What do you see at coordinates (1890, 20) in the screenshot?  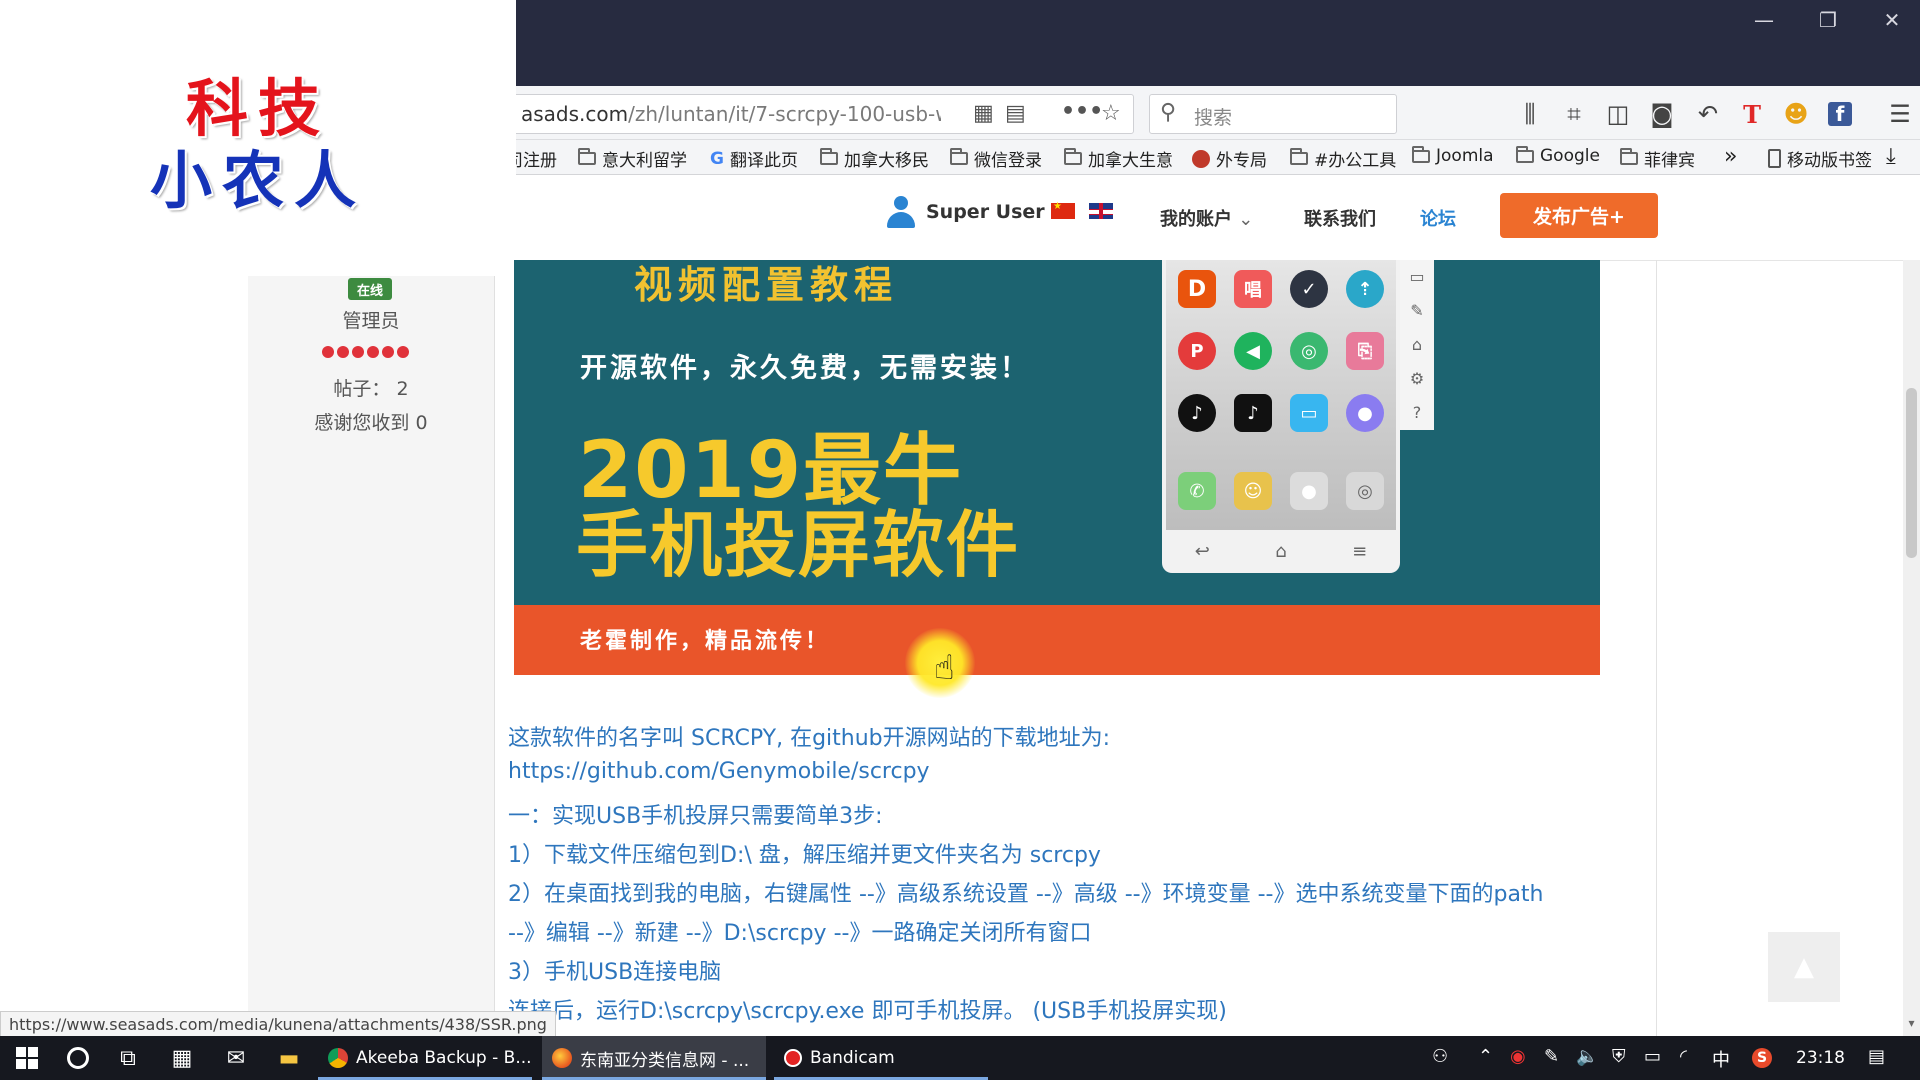 I see `close-window-button: ✕` at bounding box center [1890, 20].